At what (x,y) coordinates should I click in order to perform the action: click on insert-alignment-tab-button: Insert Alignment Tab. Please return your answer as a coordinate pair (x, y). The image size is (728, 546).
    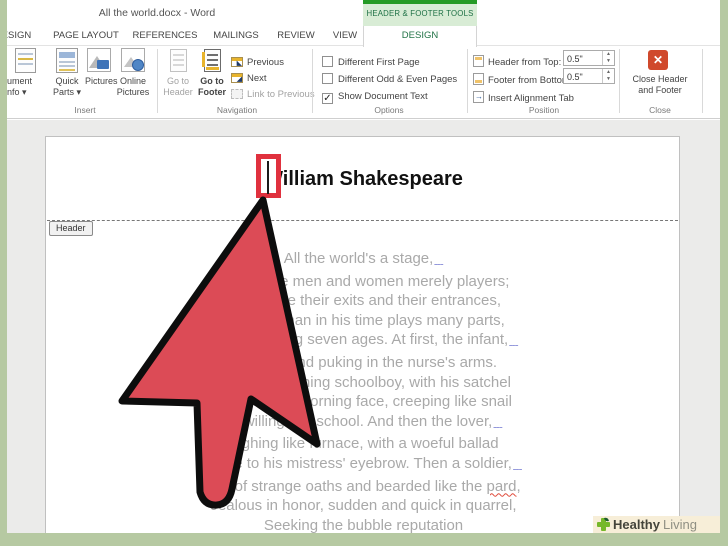
    Looking at the image, I should click on (523, 97).